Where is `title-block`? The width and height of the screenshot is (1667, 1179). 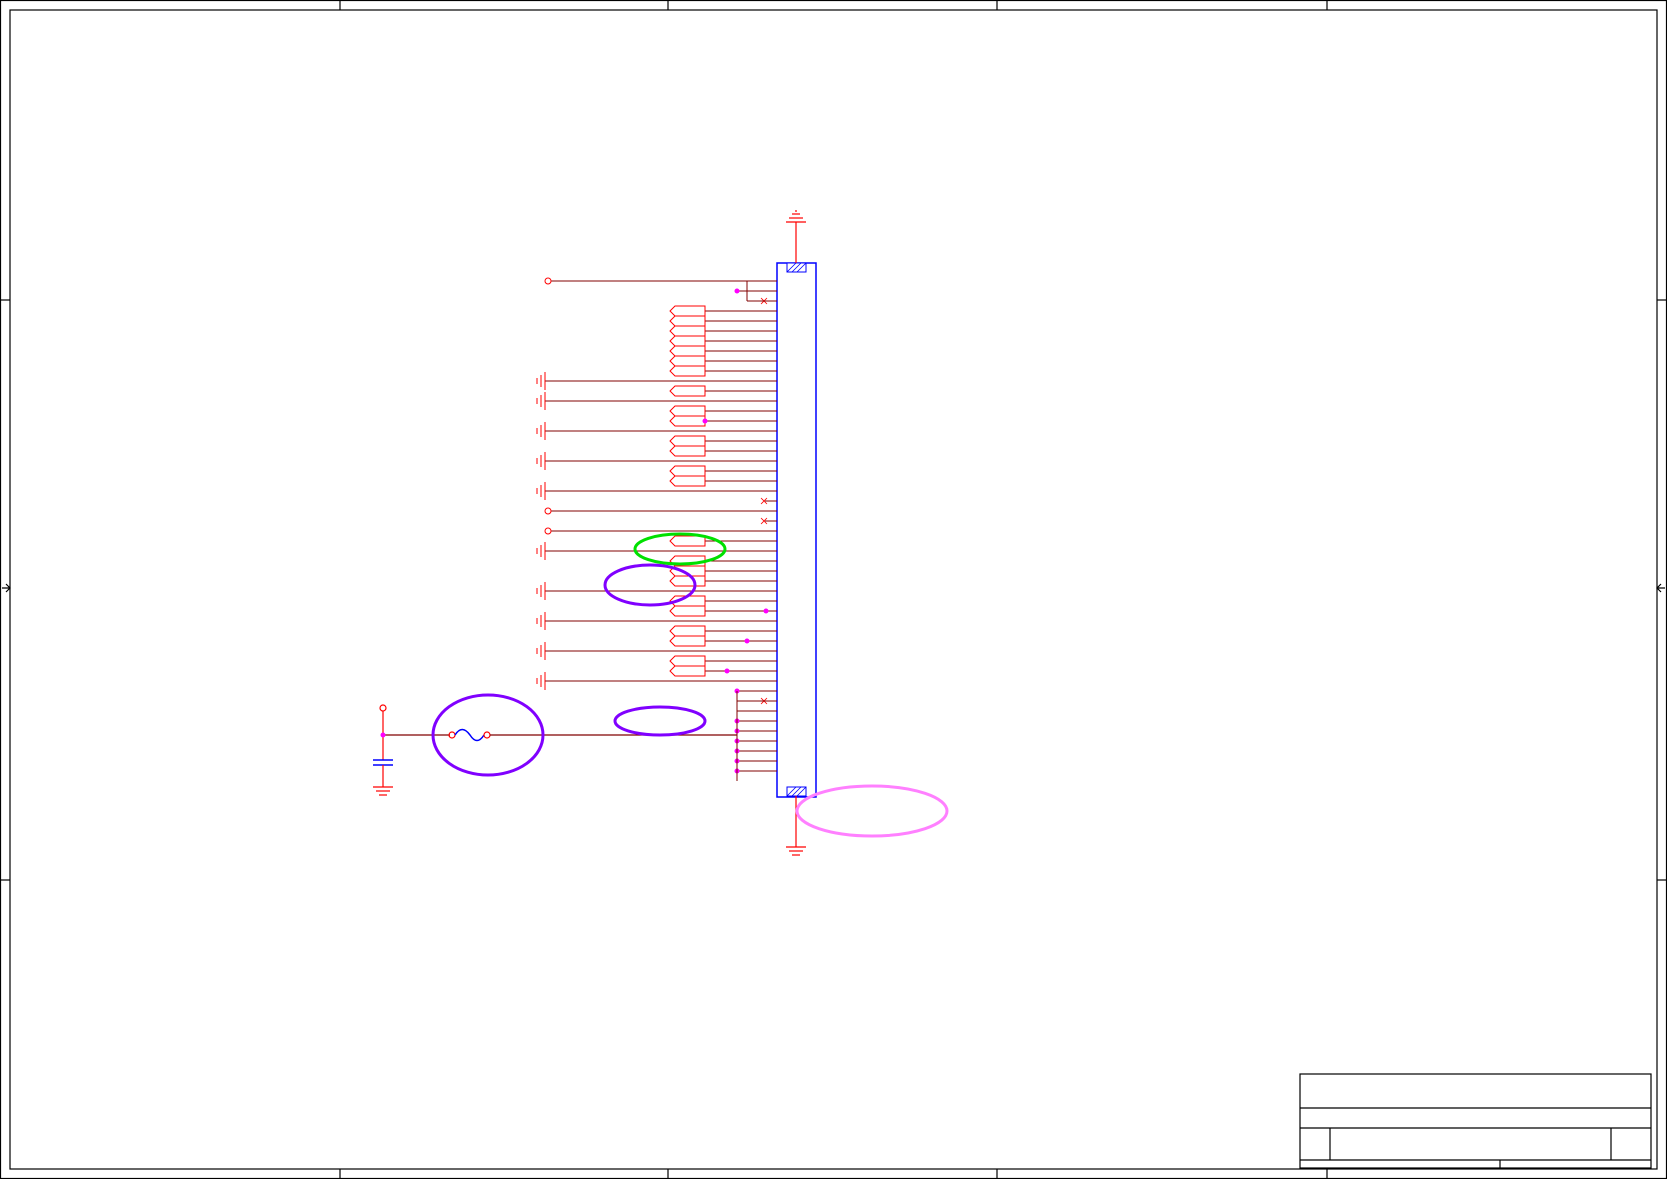 title-block is located at coordinates (1475, 1121).